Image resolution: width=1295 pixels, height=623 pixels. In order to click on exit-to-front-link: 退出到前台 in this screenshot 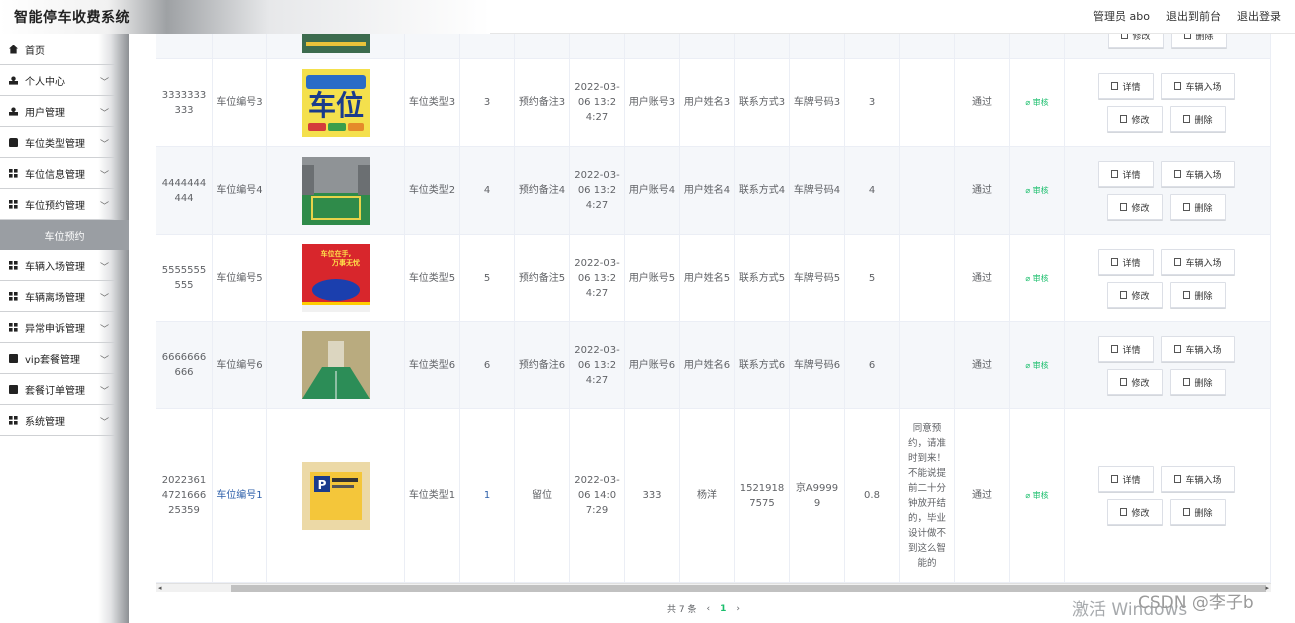, I will do `click(1193, 16)`.